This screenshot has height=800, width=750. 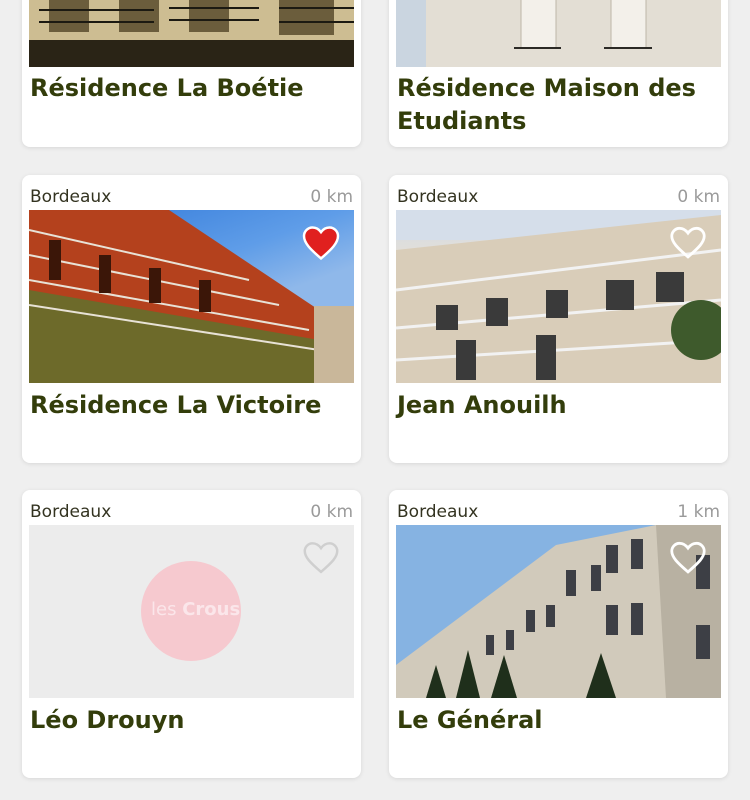 I want to click on residence-card: Résidence La Boétie, so click(x=191, y=73).